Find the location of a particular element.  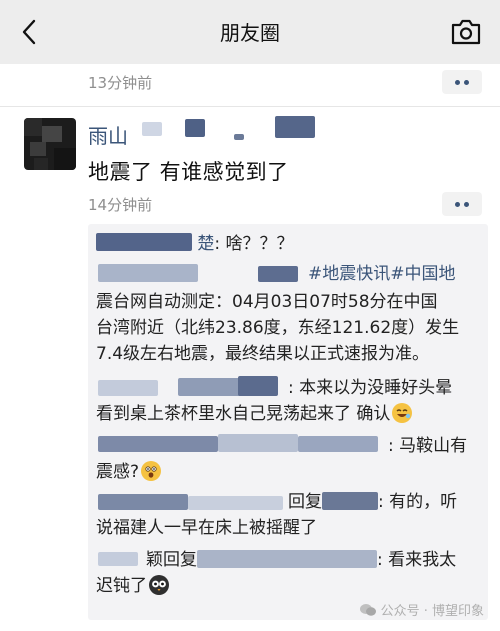

comment-item: #地震快讯#中国地 is located at coordinates (393, 274).